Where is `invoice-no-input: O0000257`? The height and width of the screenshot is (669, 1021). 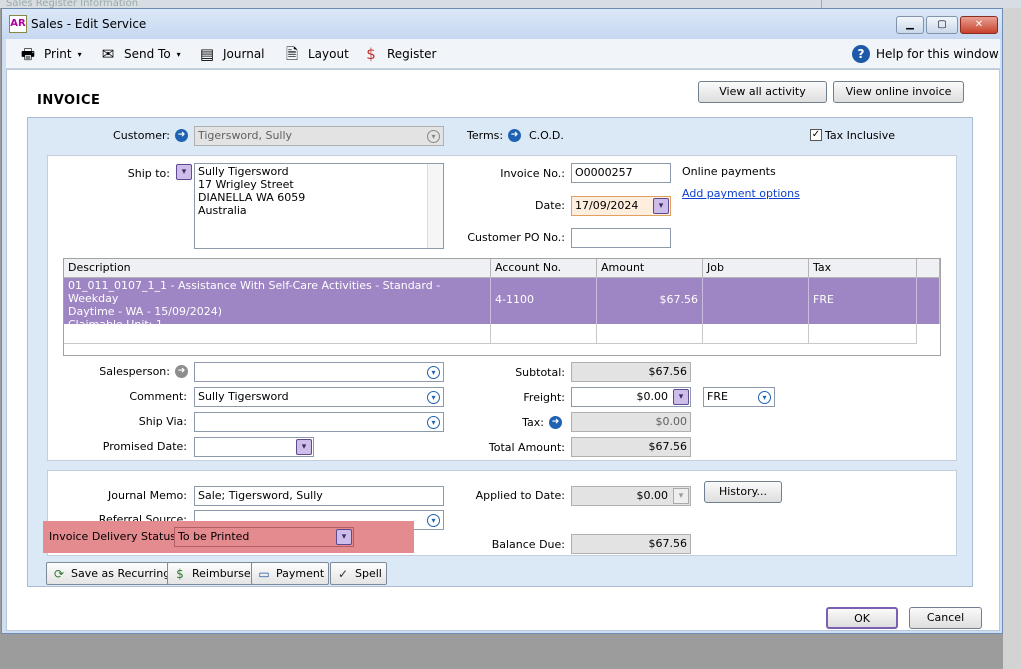
invoice-no-input: O0000257 is located at coordinates (621, 173).